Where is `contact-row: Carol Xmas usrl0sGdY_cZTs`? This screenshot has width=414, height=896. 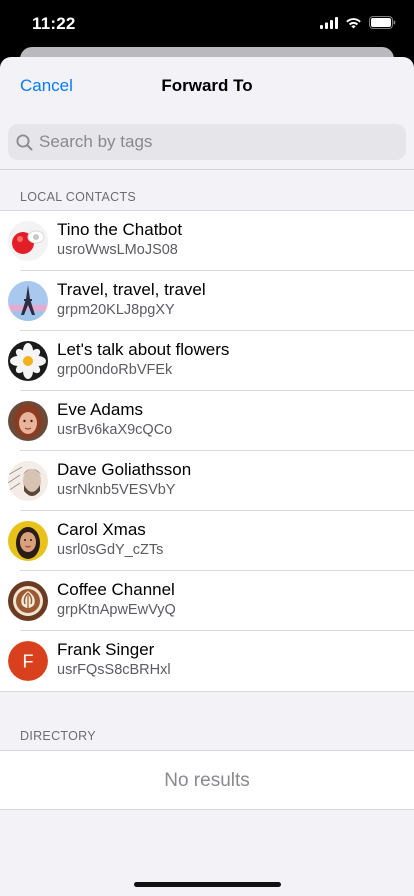 contact-row: Carol Xmas usrl0sGdY_cZTs is located at coordinates (207, 541).